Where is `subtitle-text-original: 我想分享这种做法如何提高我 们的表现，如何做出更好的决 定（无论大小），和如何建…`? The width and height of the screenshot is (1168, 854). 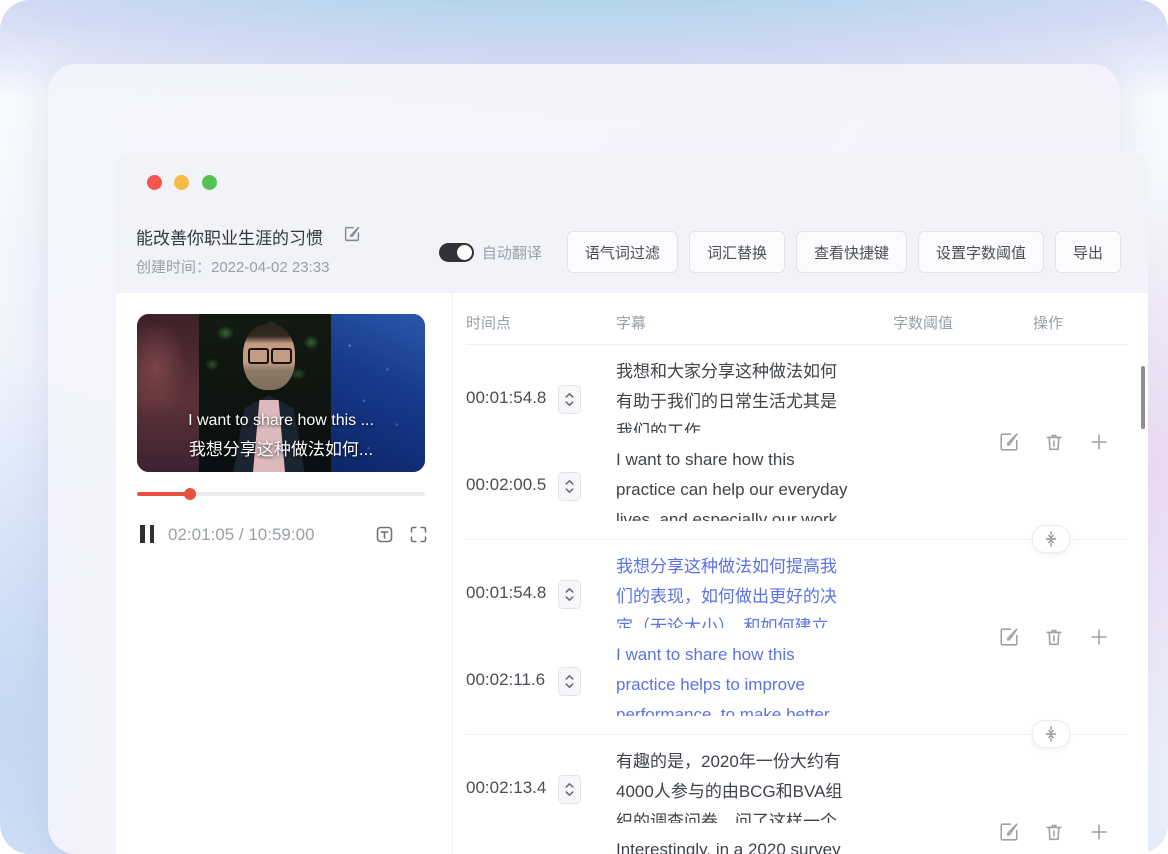 subtitle-text-original: 我想分享这种做法如何提高我 们的表现，如何做出更好的决 定（无论大小），和如何建… is located at coordinates (752, 590).